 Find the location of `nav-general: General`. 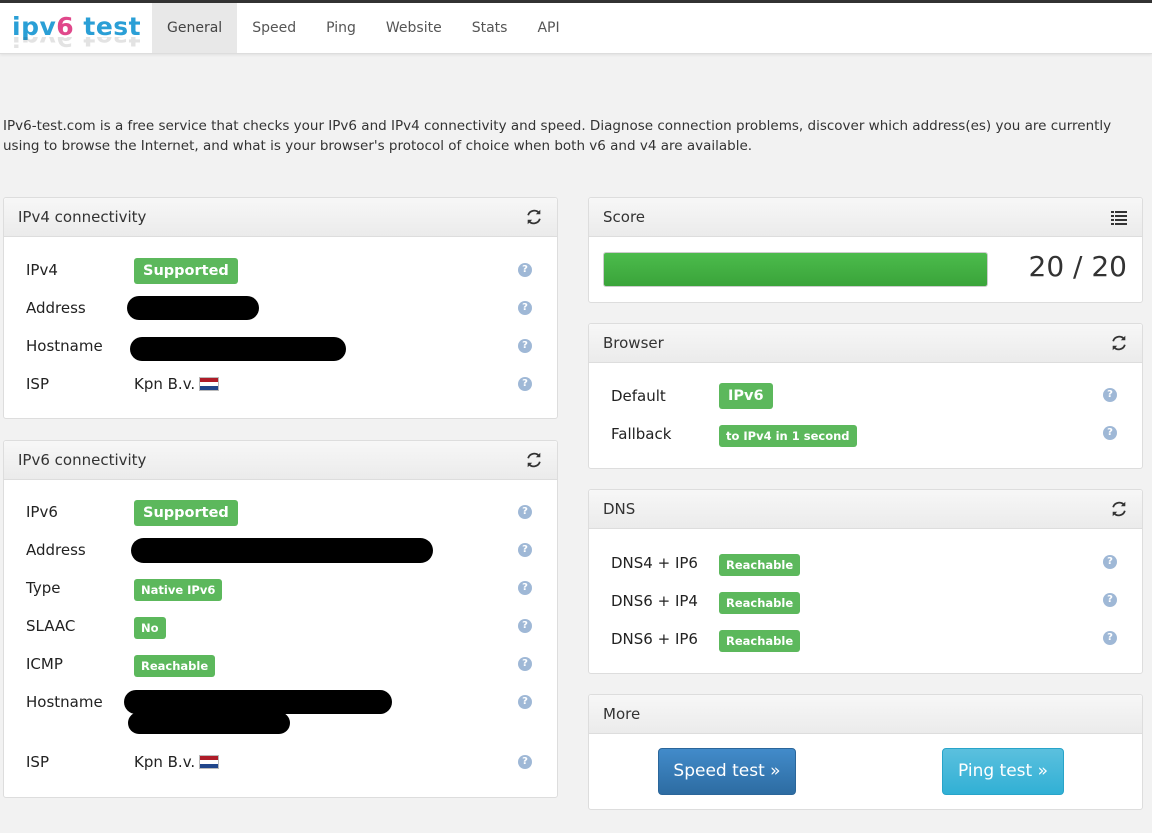

nav-general: General is located at coordinates (195, 28).